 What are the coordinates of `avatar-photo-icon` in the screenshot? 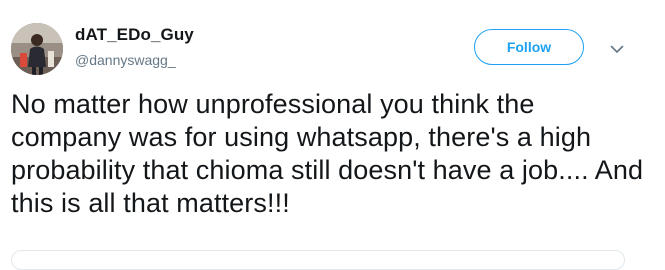 It's located at (37, 49).